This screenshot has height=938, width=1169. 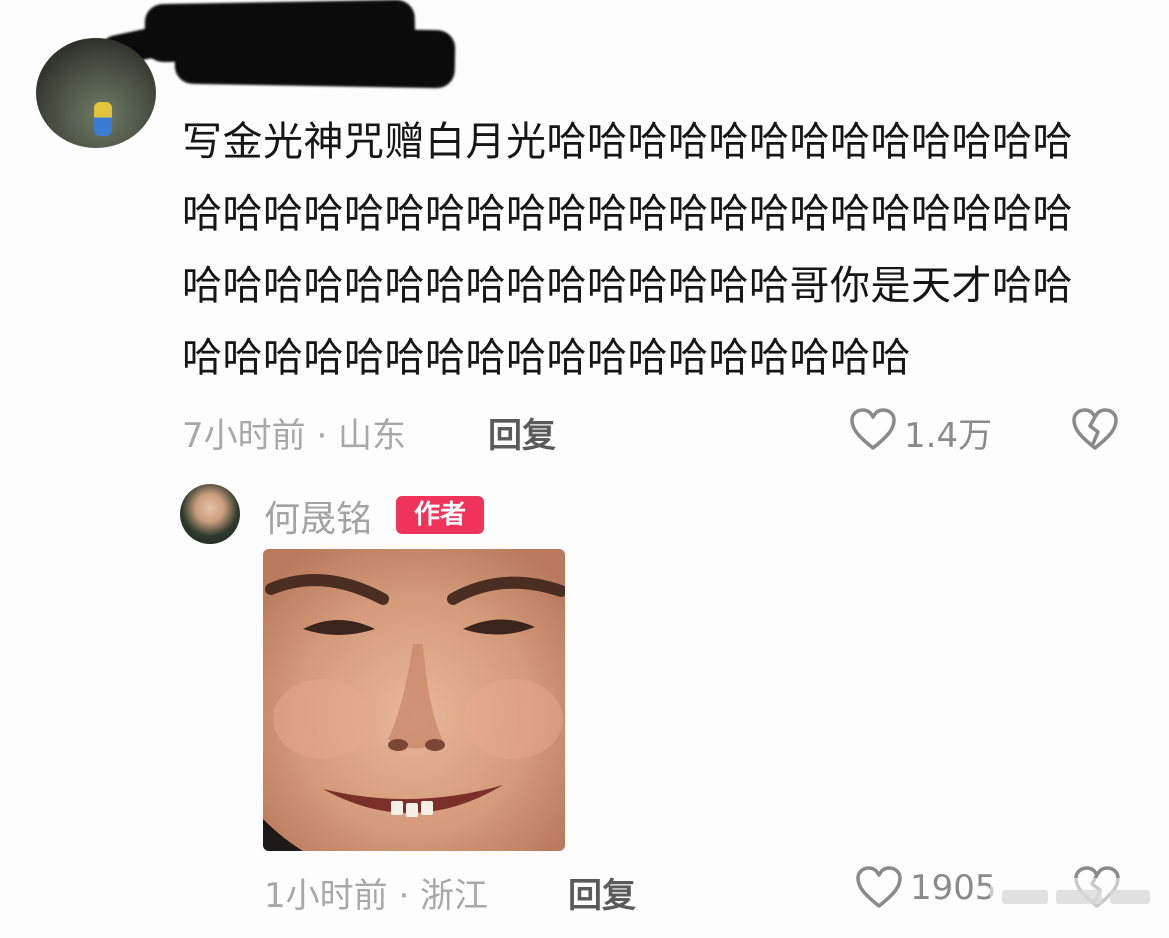 I want to click on author-badge: 作者, so click(x=440, y=515).